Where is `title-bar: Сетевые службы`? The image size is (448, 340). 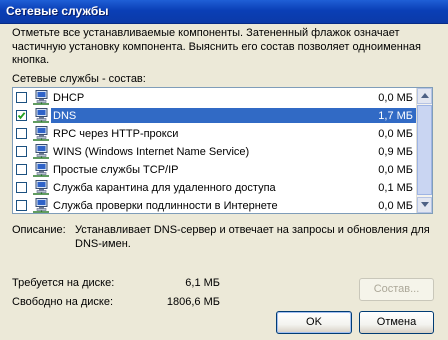
title-bar: Сетевые службы is located at coordinates (224, 12).